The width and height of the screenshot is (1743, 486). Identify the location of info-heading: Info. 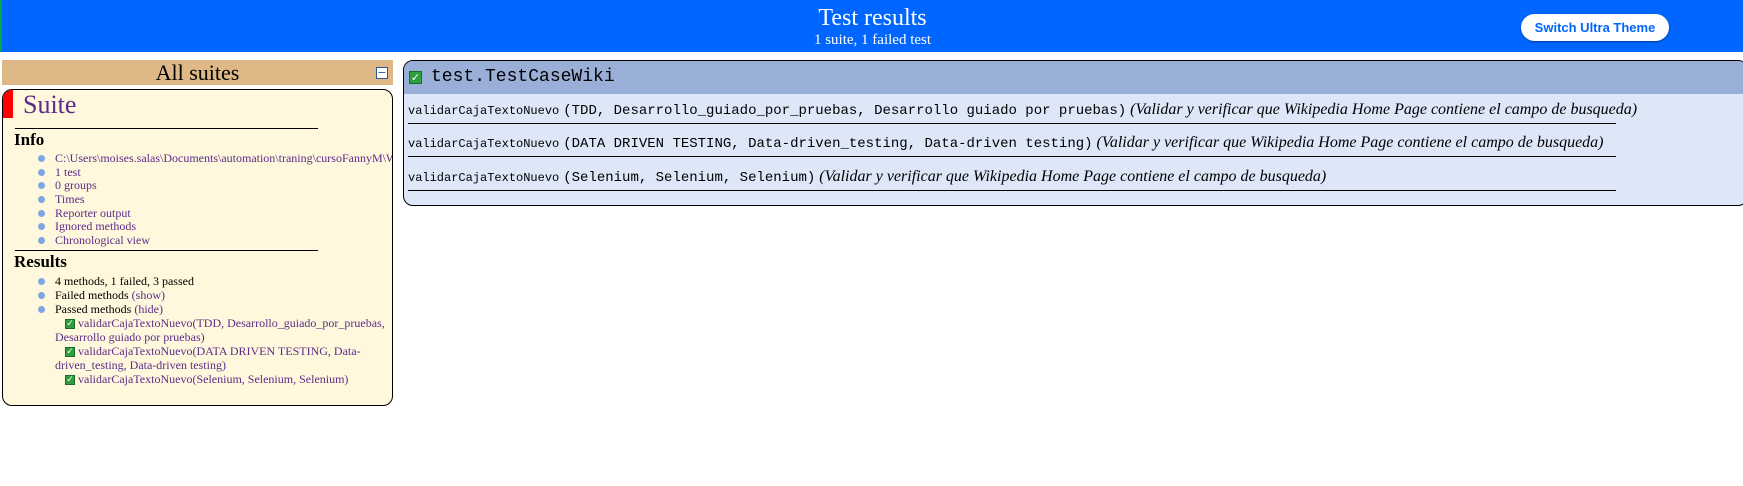
(29, 139).